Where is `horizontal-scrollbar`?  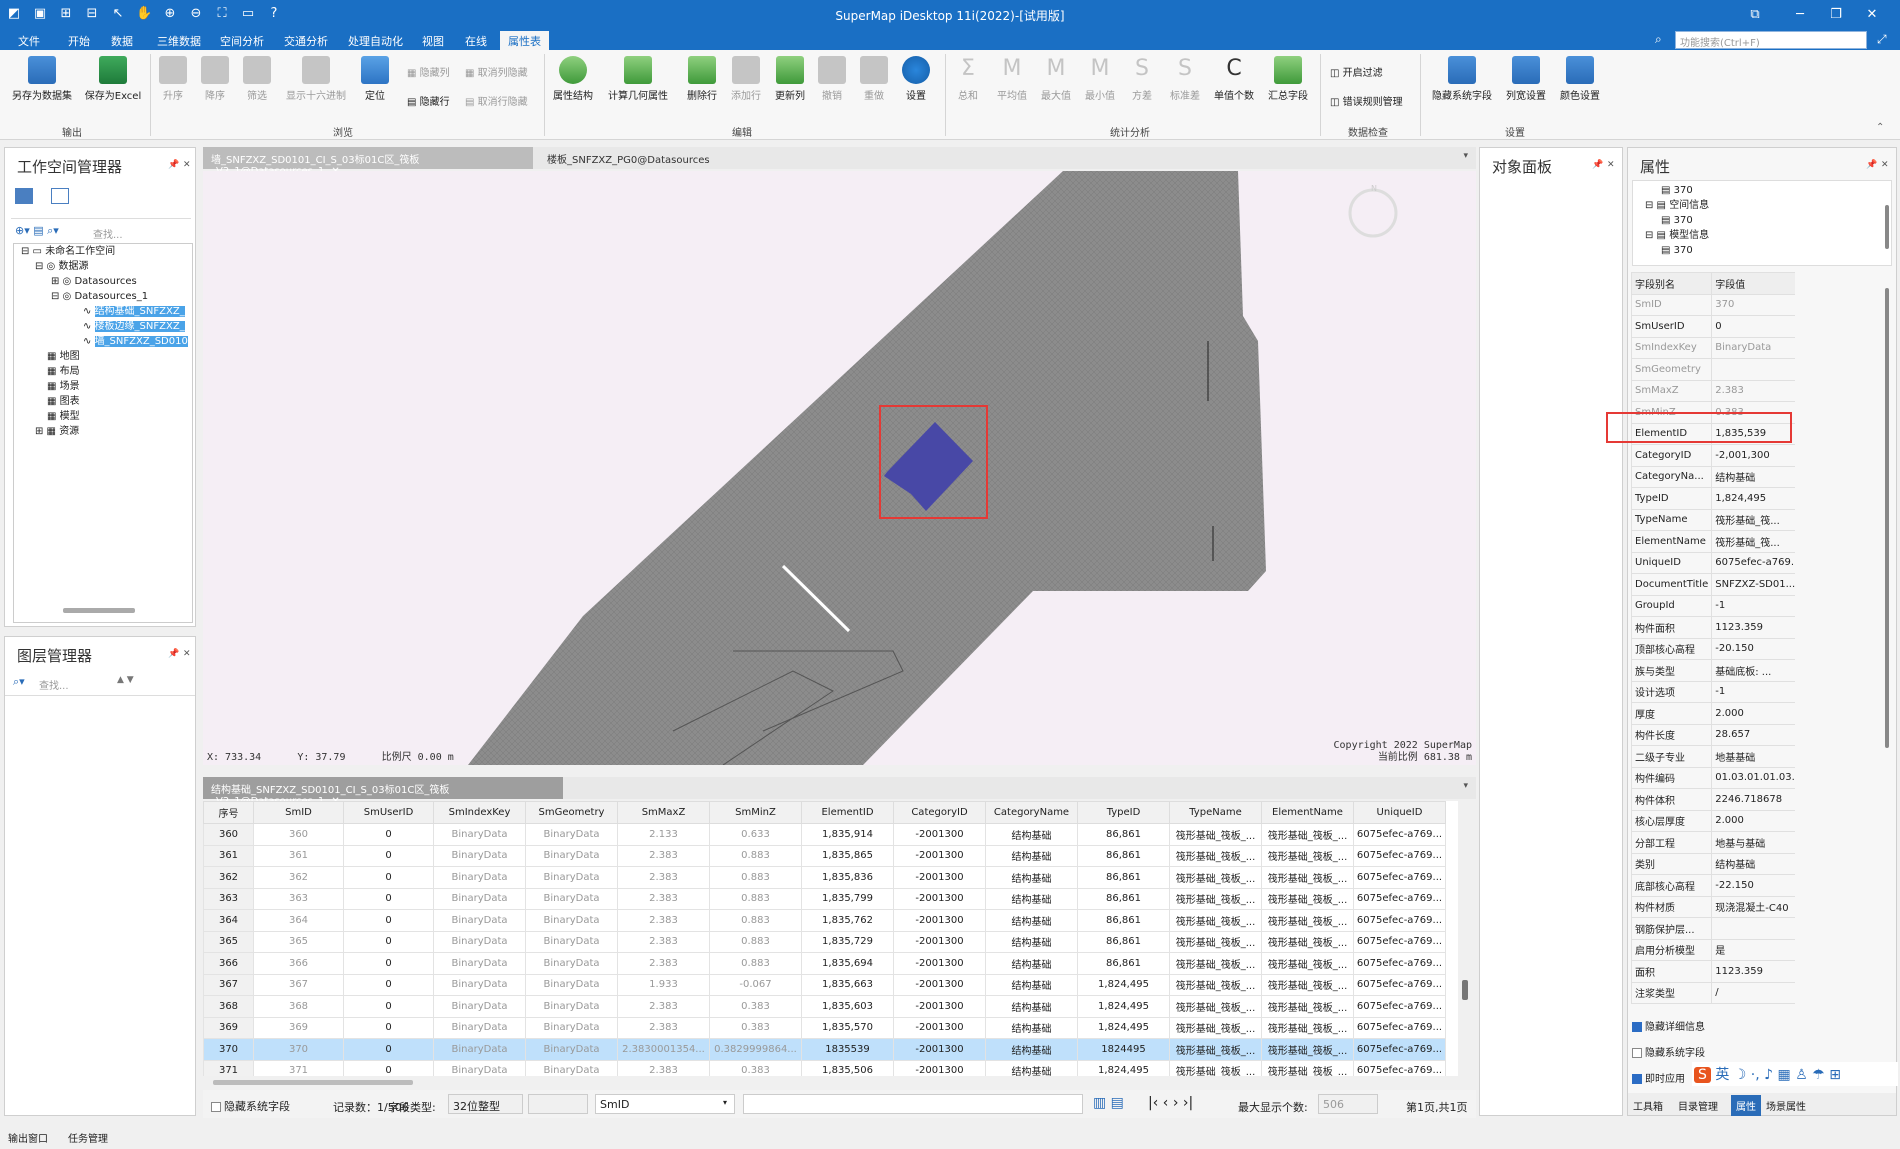 horizontal-scrollbar is located at coordinates (99, 610).